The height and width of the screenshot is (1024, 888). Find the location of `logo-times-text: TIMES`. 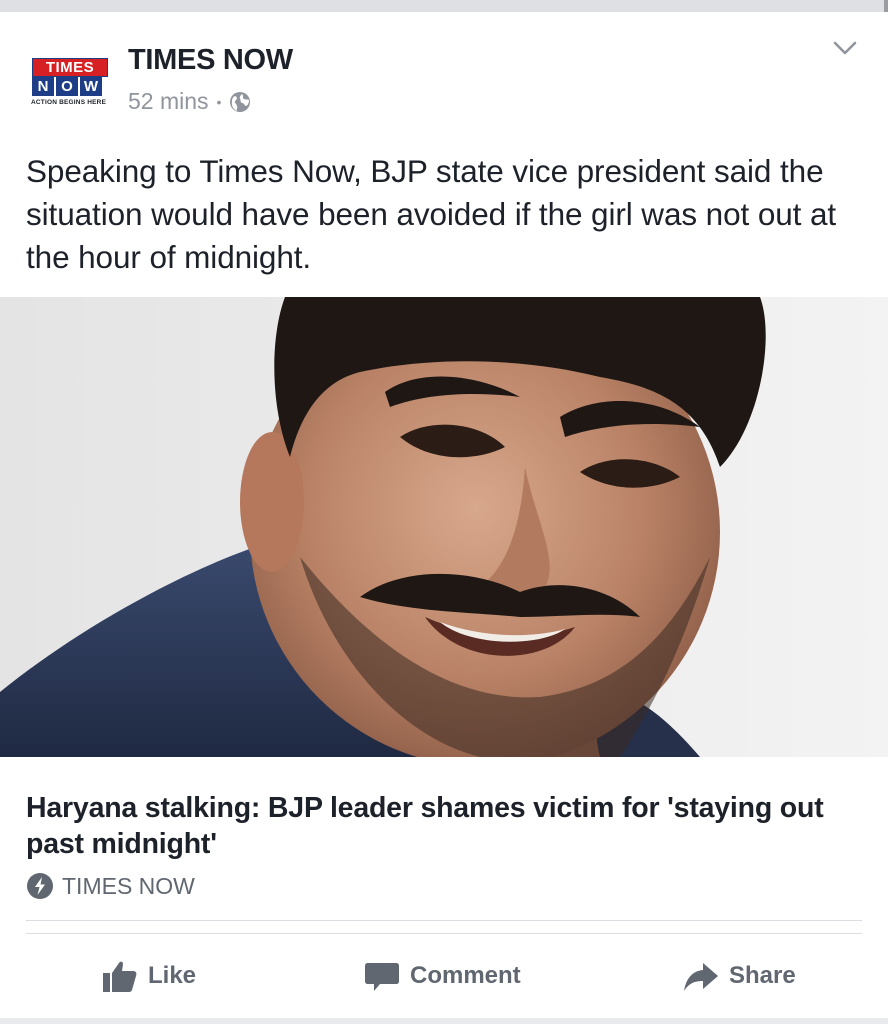

logo-times-text: TIMES is located at coordinates (70, 67).